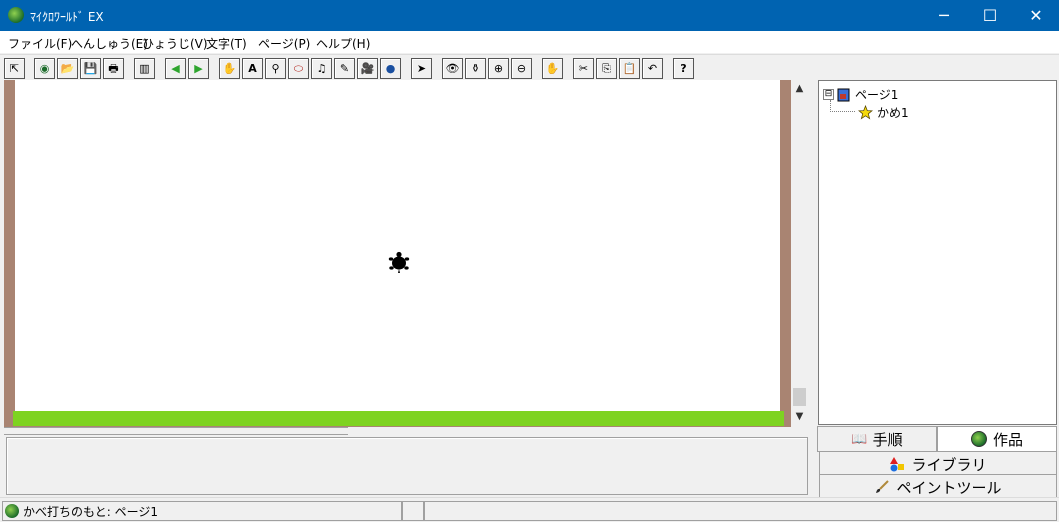 The image size is (1059, 522). Describe the element at coordinates (521, 68) in the screenshot. I see `zoom-out-icon: ⊖` at that location.